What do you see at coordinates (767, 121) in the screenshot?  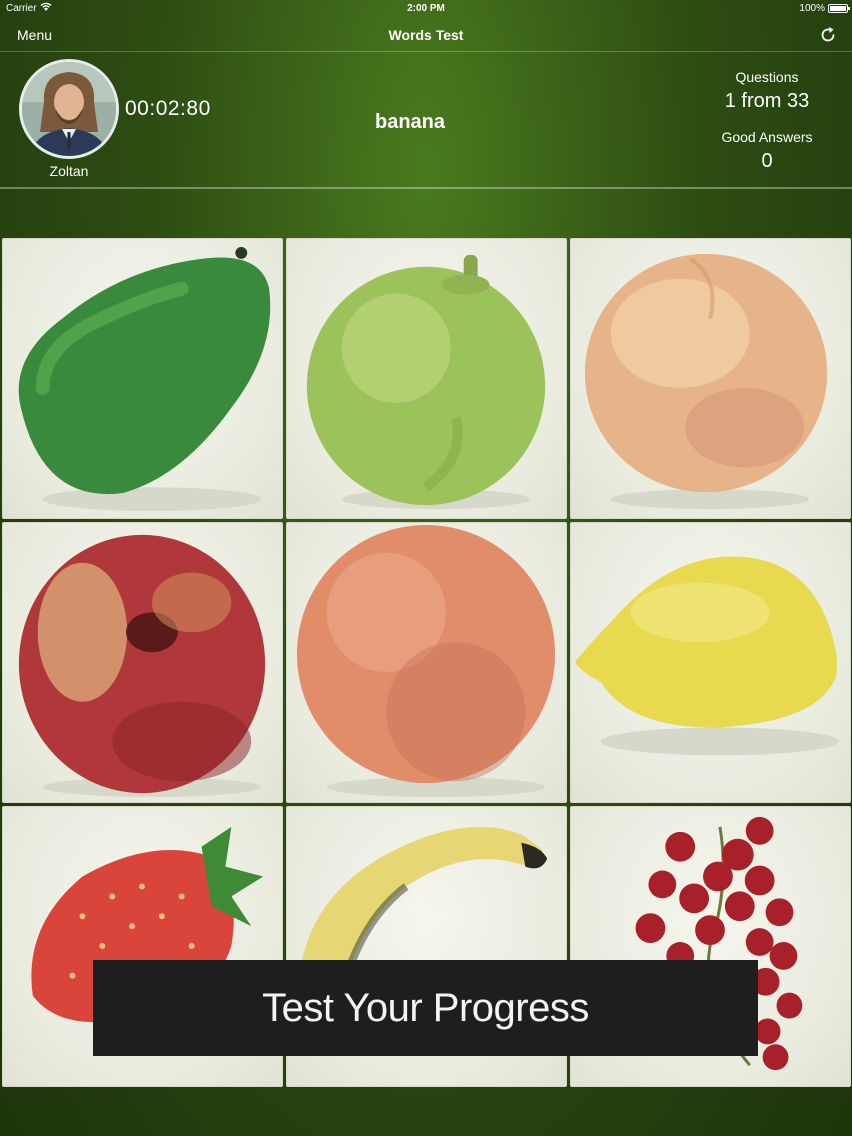 I see `quiz-stats: Questions 1 from 33 Good Answers 0` at bounding box center [767, 121].